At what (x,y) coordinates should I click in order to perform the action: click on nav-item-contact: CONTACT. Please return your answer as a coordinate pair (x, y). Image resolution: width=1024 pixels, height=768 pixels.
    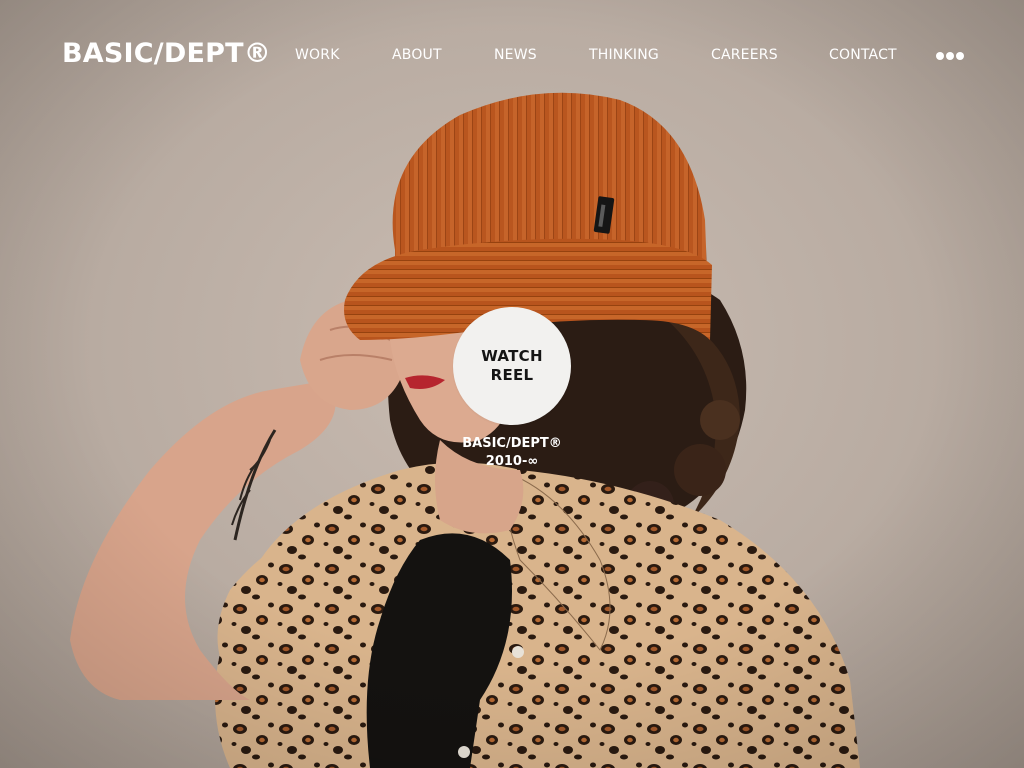
    Looking at the image, I should click on (863, 55).